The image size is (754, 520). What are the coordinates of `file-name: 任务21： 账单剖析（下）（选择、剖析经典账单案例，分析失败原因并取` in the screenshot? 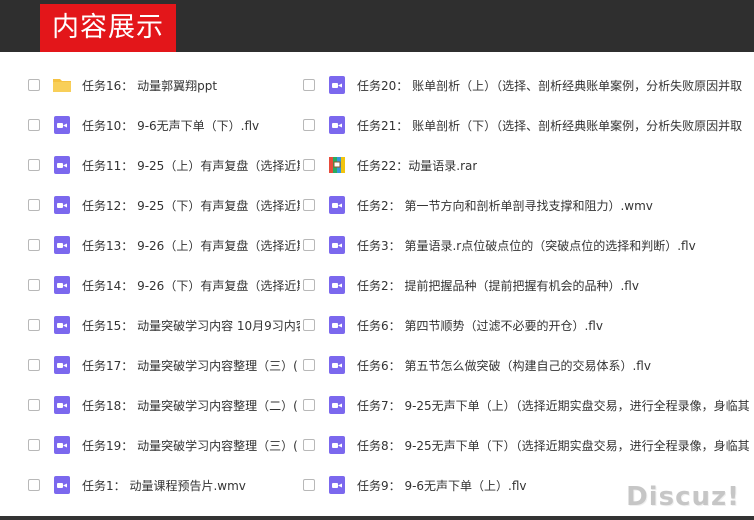 It's located at (549, 125).